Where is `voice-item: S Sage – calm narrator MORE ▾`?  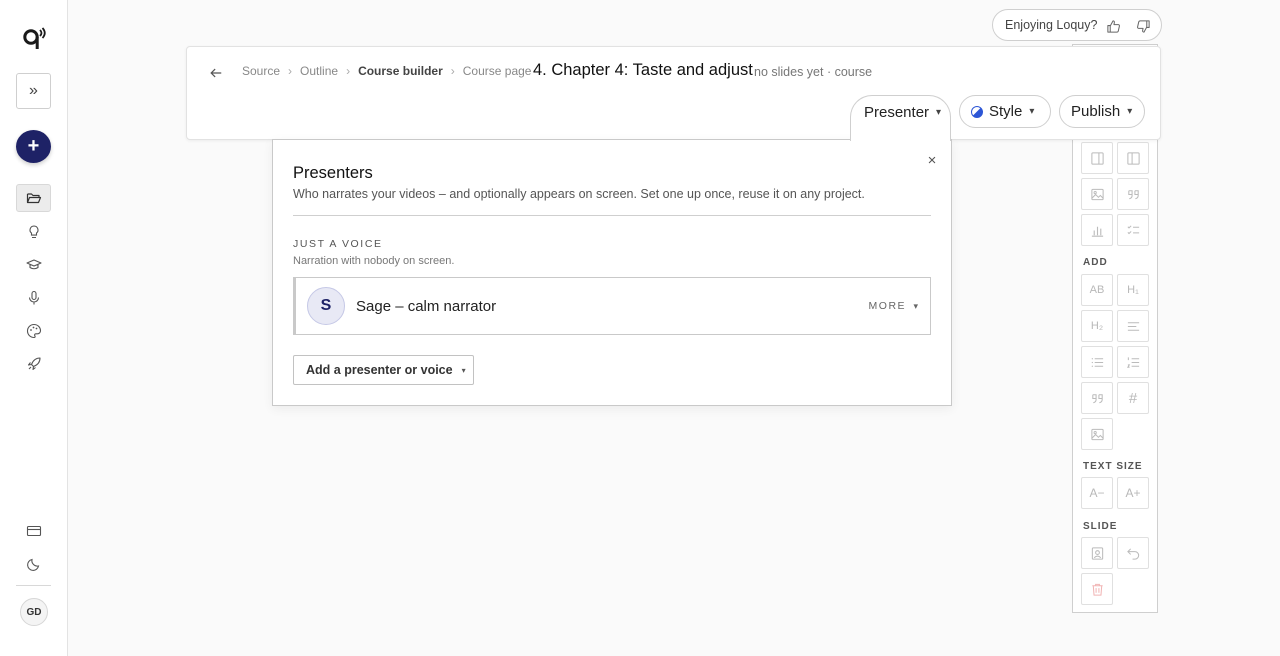
voice-item: S Sage – calm narrator MORE ▾ is located at coordinates (612, 306).